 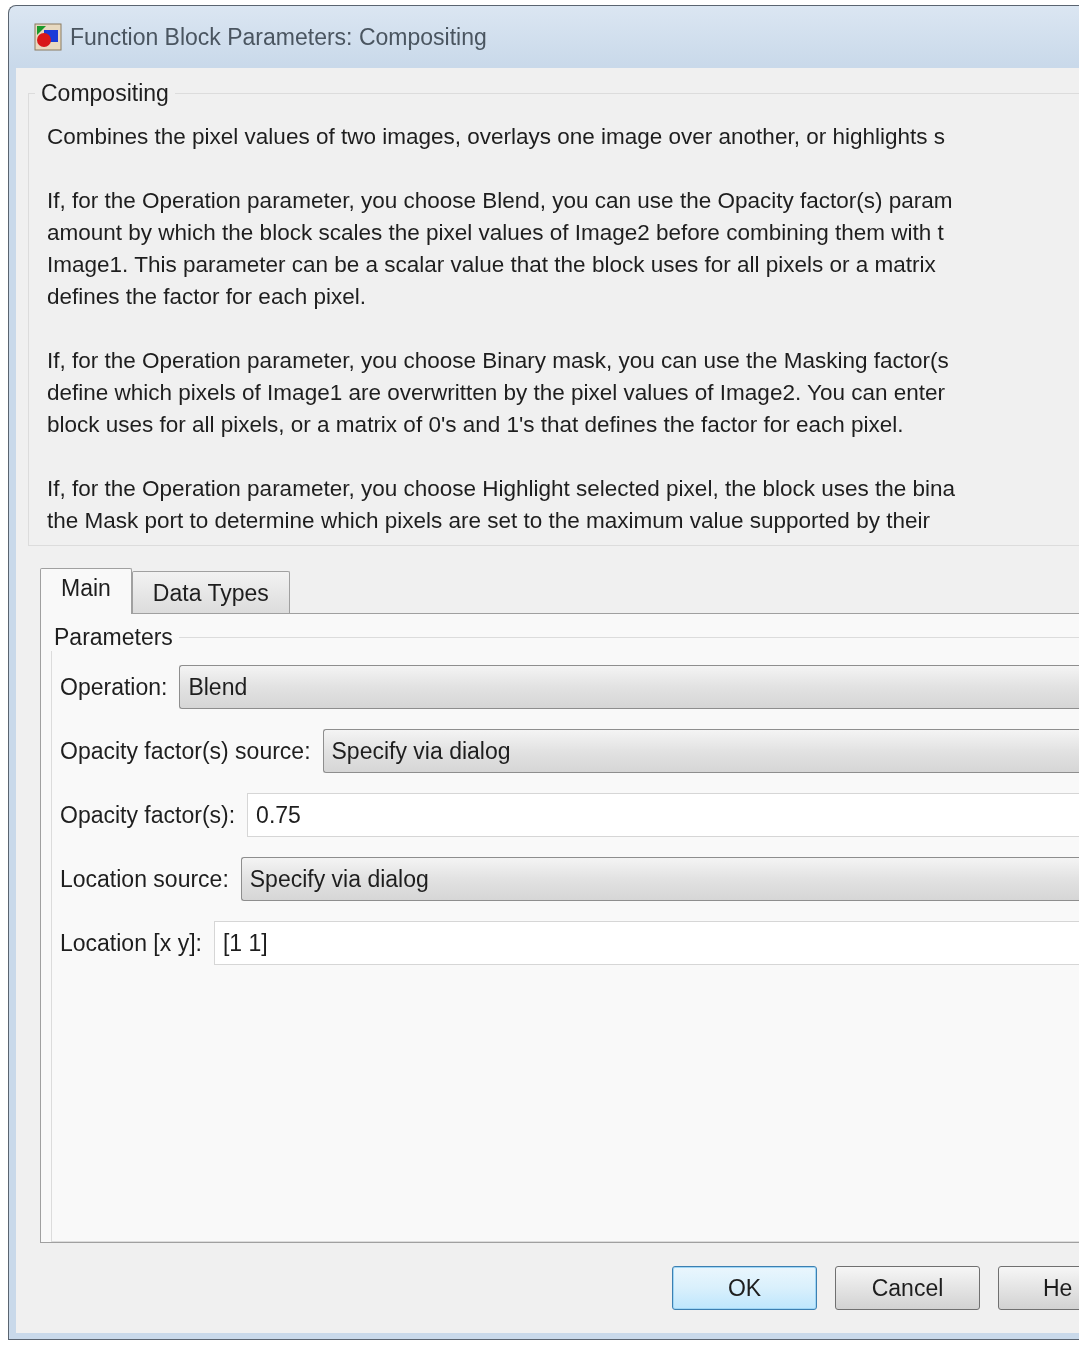 I want to click on description-line: Combines the pixel values of two images, overlays one image over another, or highlights s, so click(x=496, y=137).